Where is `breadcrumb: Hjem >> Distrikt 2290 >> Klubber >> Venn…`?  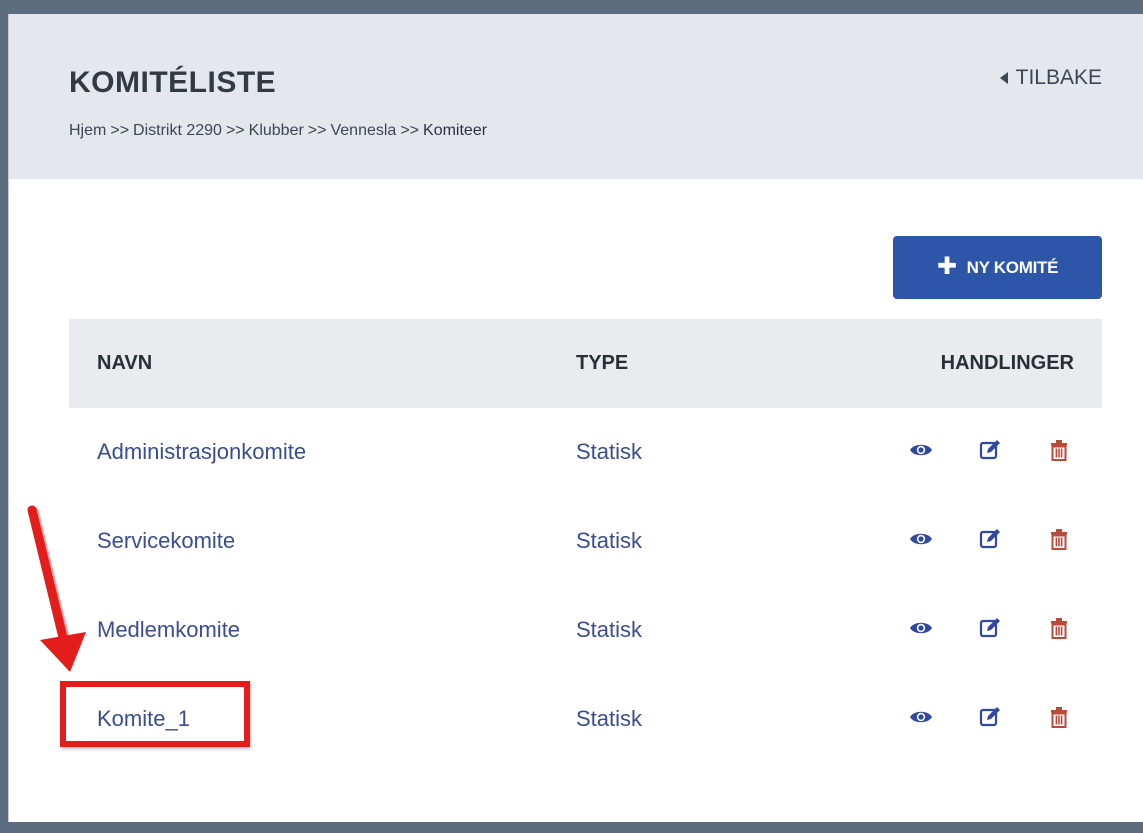 breadcrumb: Hjem >> Distrikt 2290 >> Klubber >> Venn… is located at coordinates (278, 131).